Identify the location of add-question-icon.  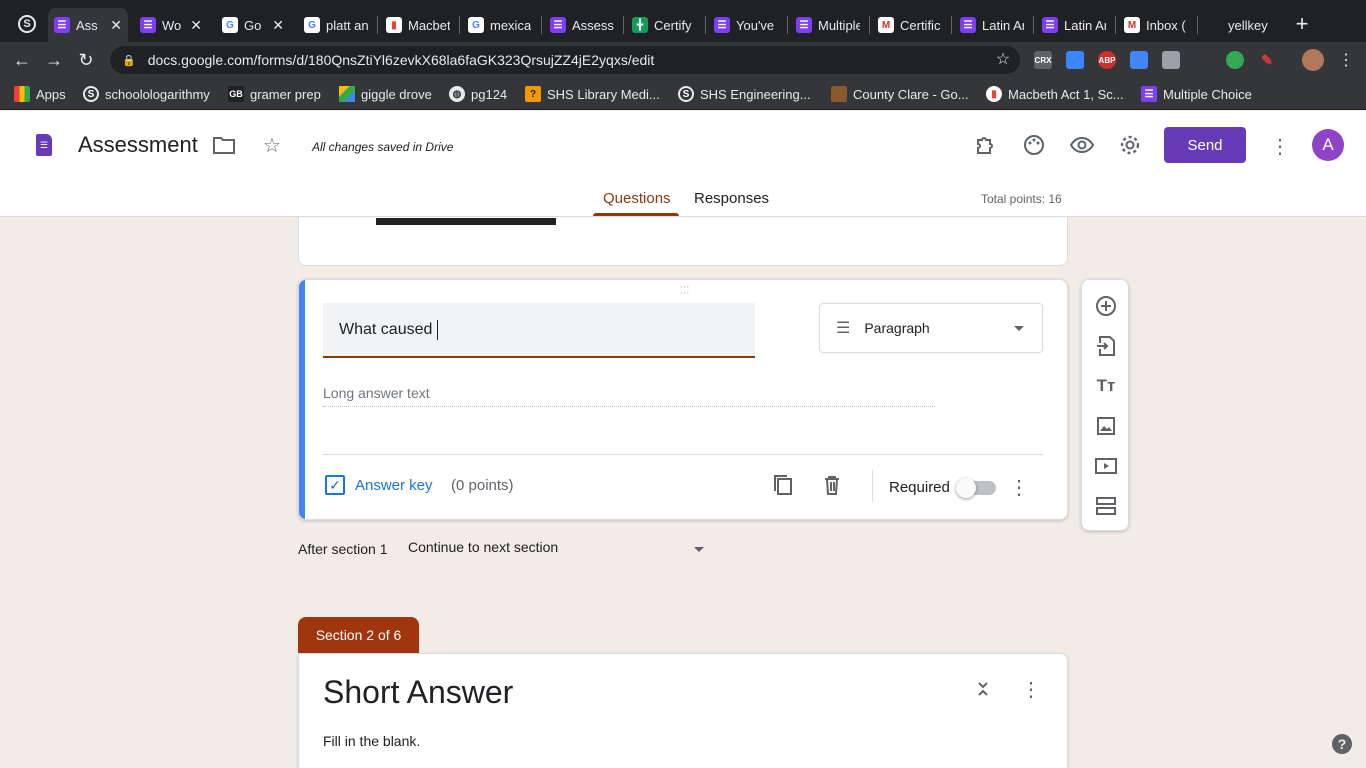
(1106, 306).